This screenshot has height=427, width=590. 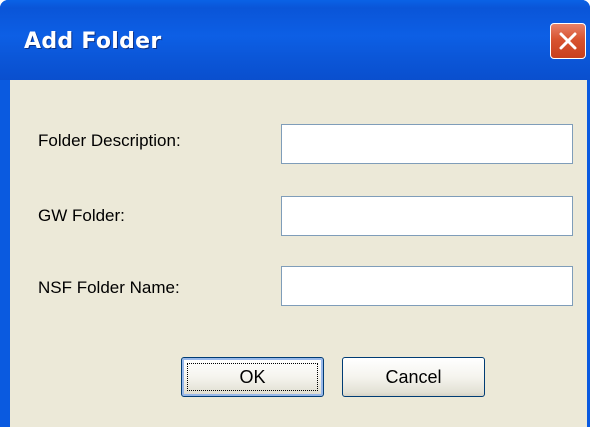 I want to click on cancel-button: Cancel, so click(x=413, y=377).